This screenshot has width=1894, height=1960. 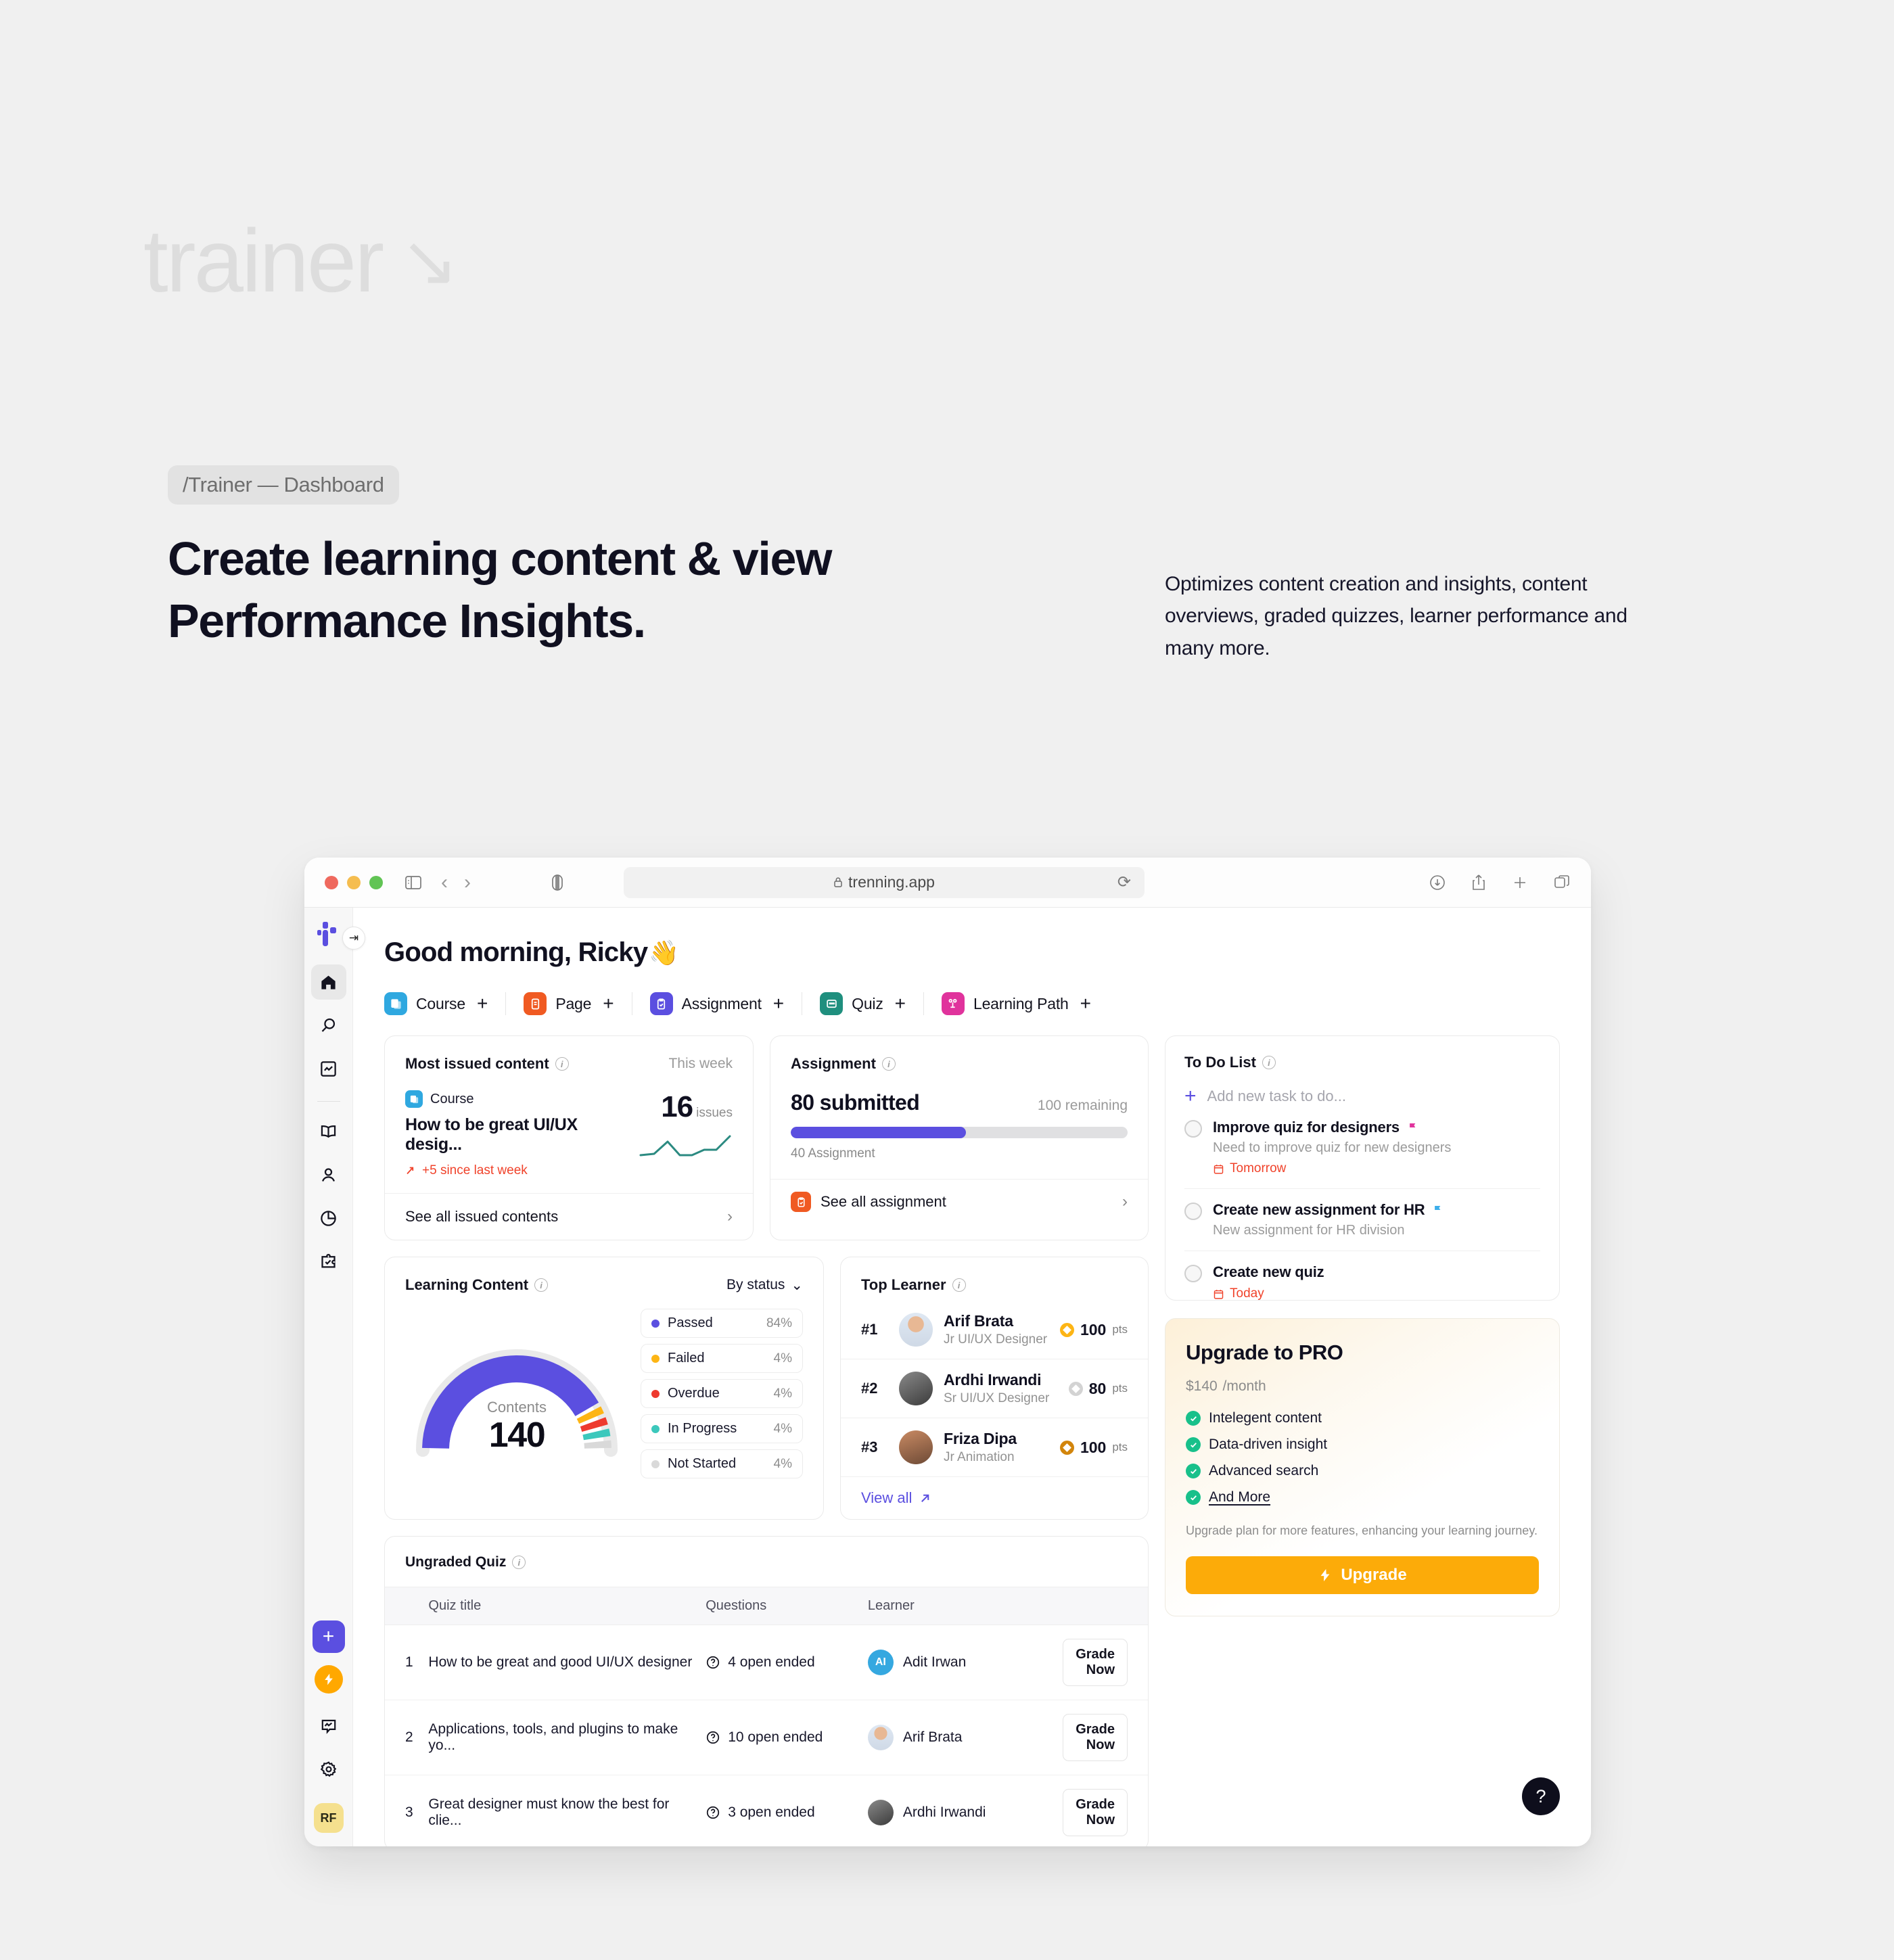 I want to click on legend-item-passed: Passed 84%, so click(x=722, y=1323).